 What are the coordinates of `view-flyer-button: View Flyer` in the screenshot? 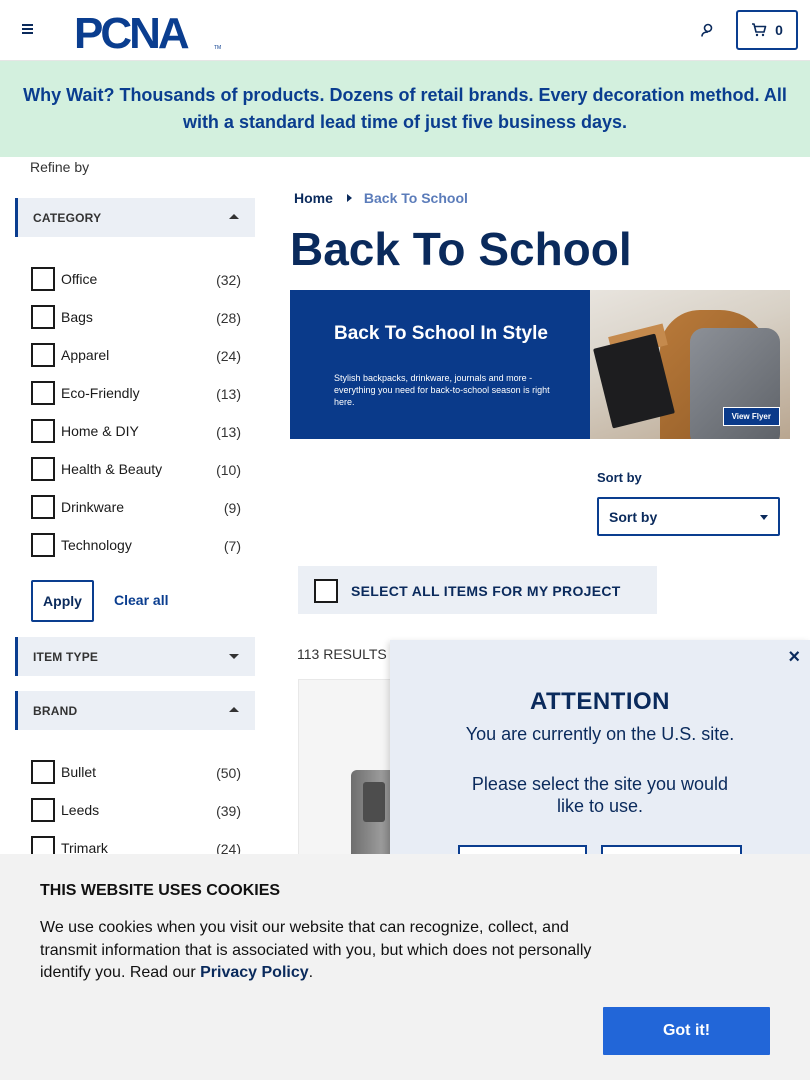 It's located at (751, 416).